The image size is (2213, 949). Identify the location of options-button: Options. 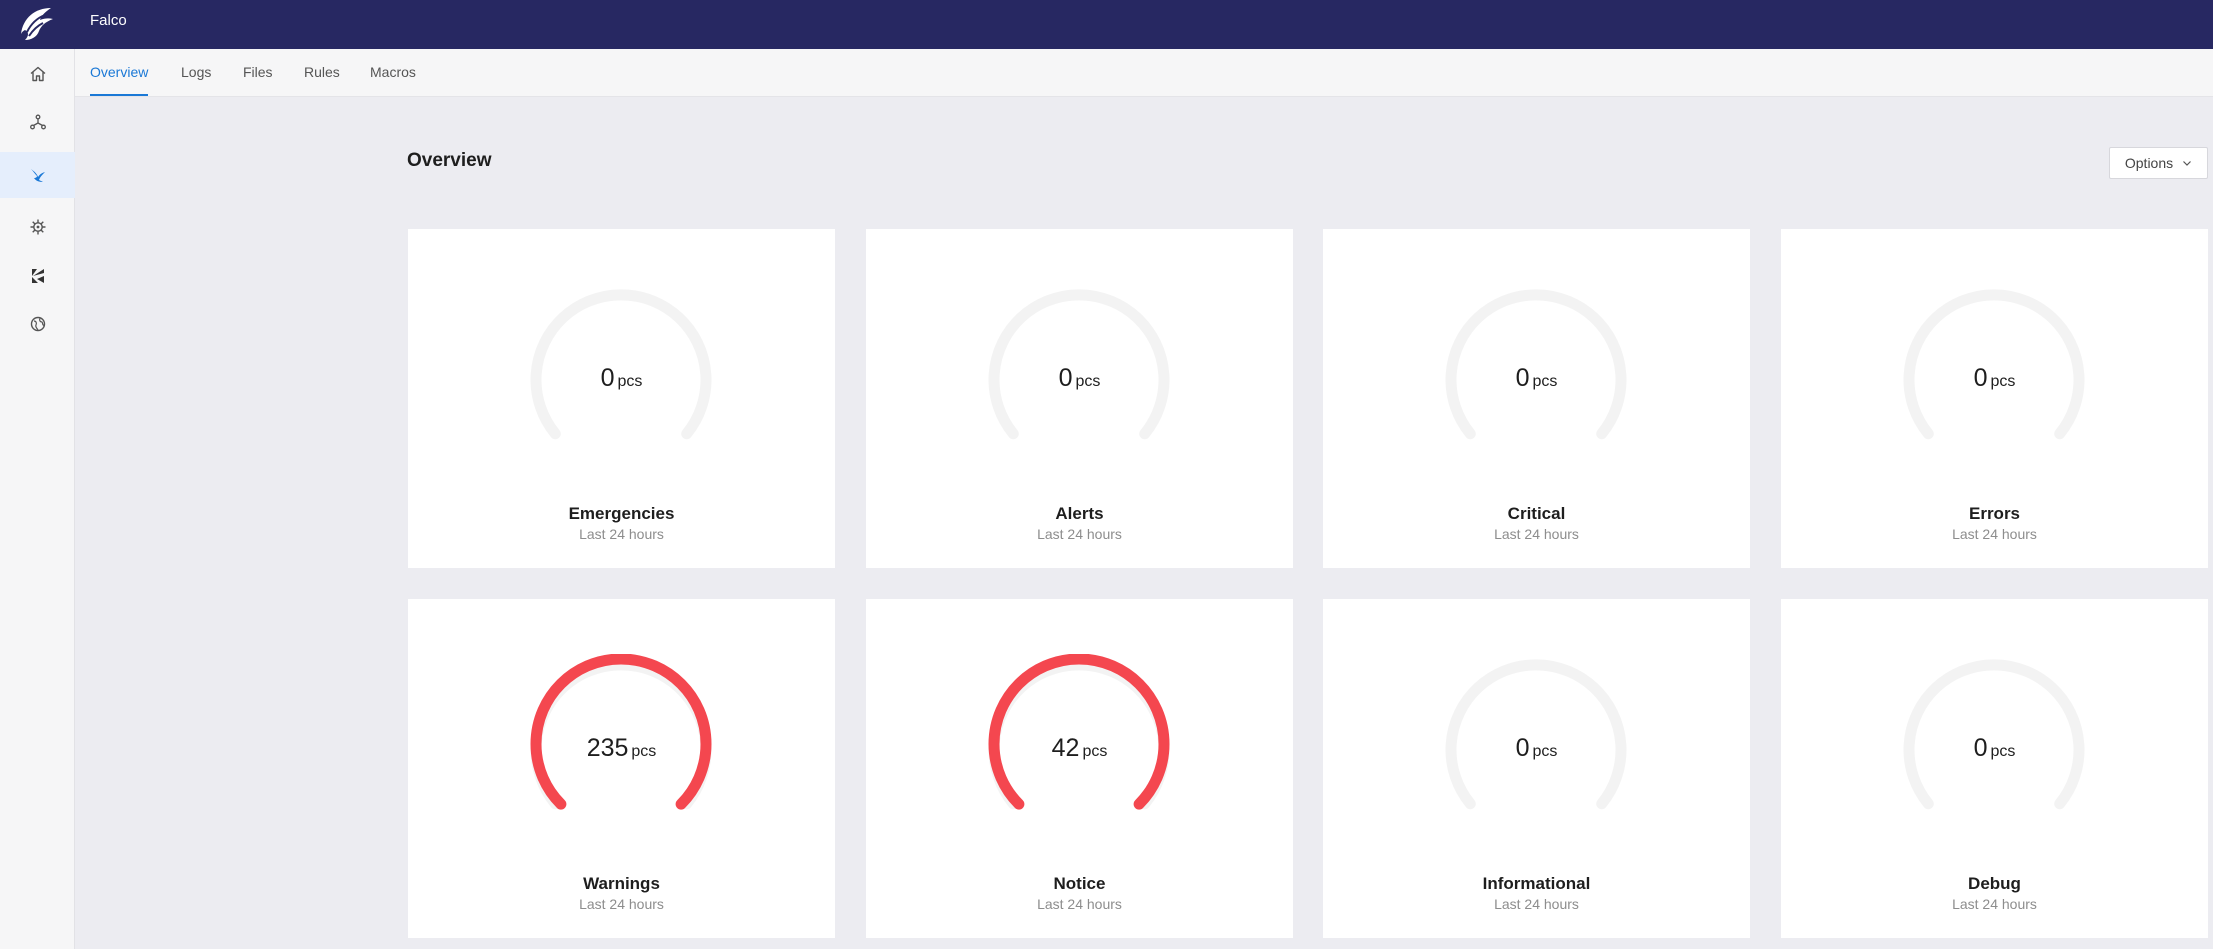
(2158, 163).